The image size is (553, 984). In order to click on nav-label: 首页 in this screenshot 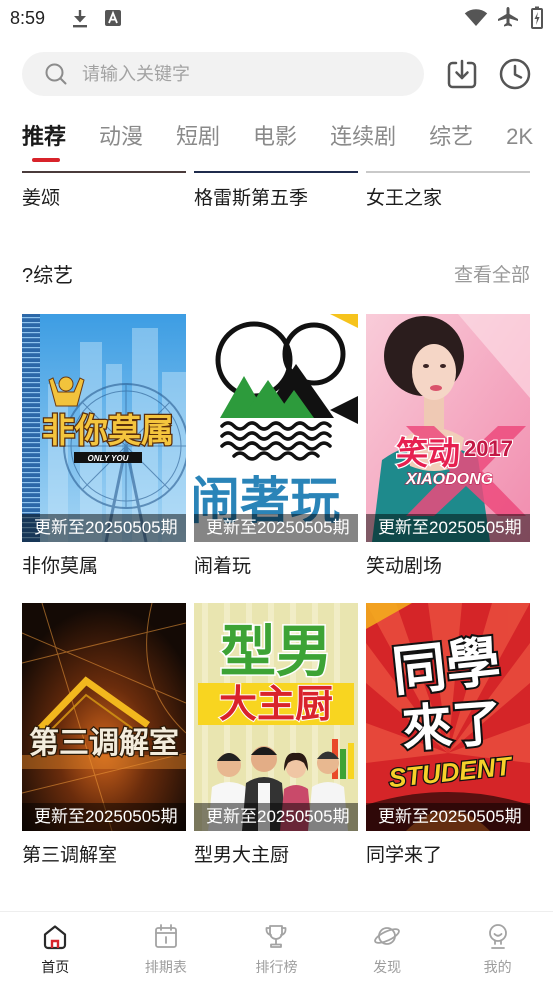, I will do `click(55, 967)`.